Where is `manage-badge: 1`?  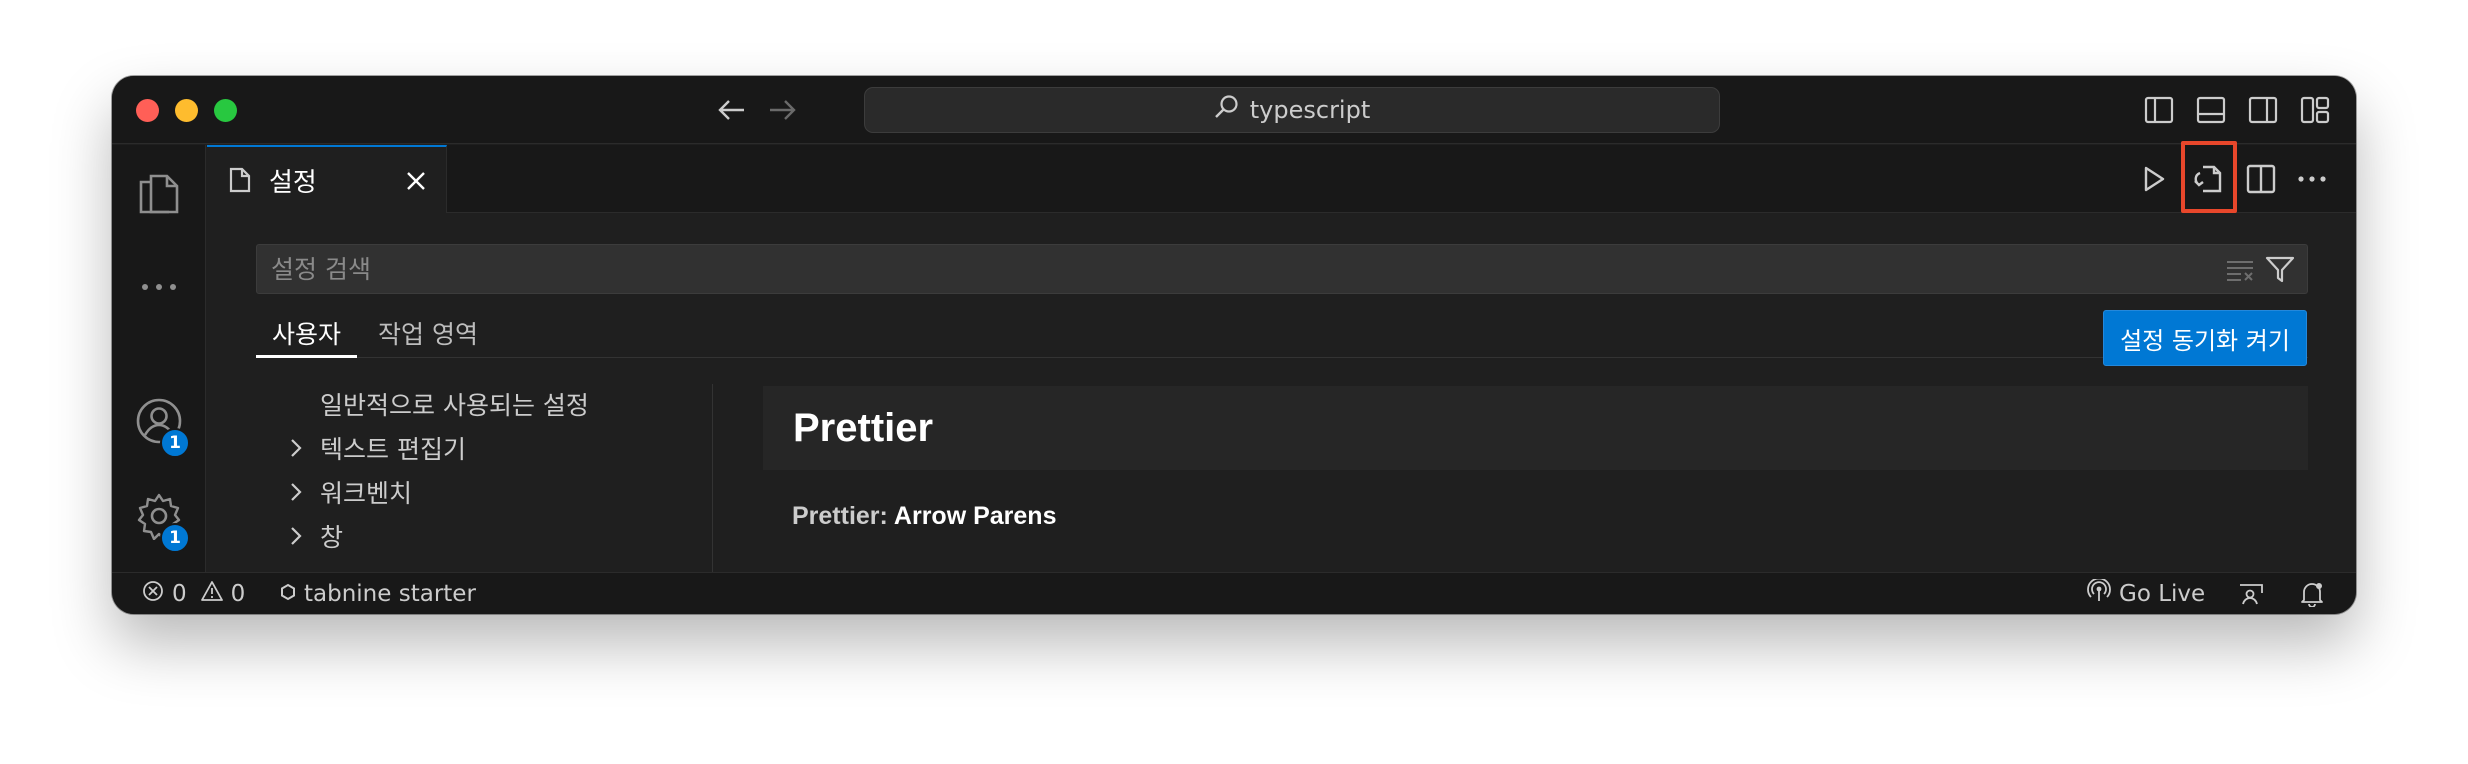 manage-badge: 1 is located at coordinates (175, 538).